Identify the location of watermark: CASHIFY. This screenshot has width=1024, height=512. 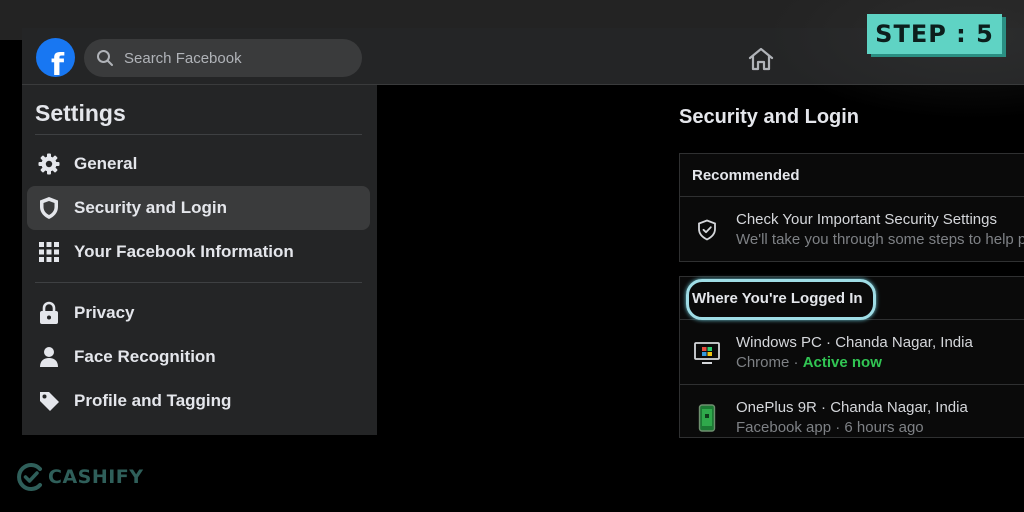
(80, 477).